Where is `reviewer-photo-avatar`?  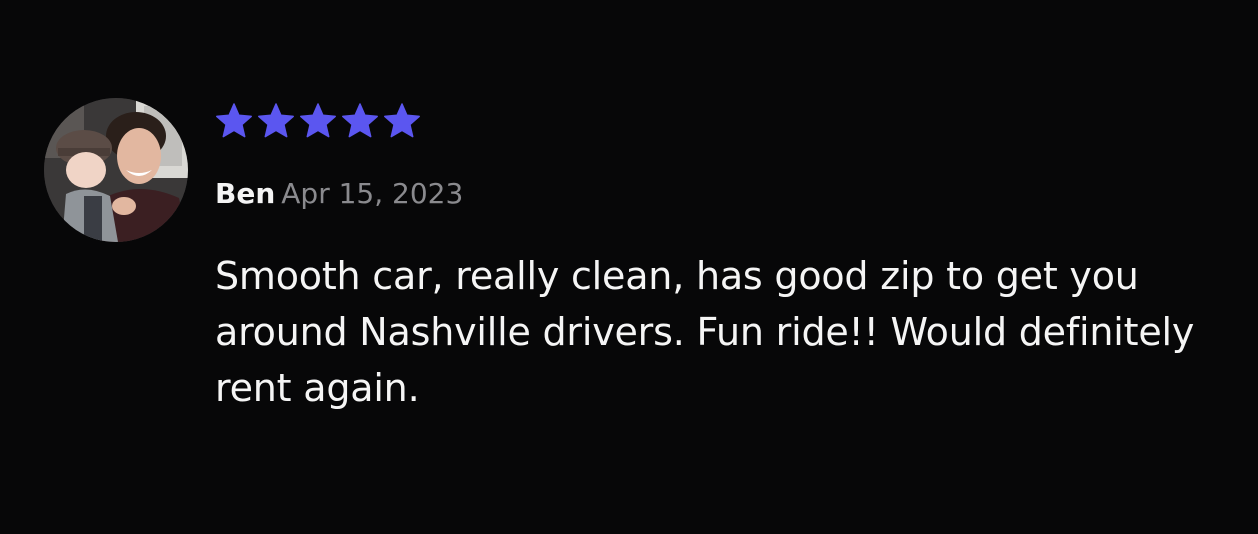 reviewer-photo-avatar is located at coordinates (116, 170).